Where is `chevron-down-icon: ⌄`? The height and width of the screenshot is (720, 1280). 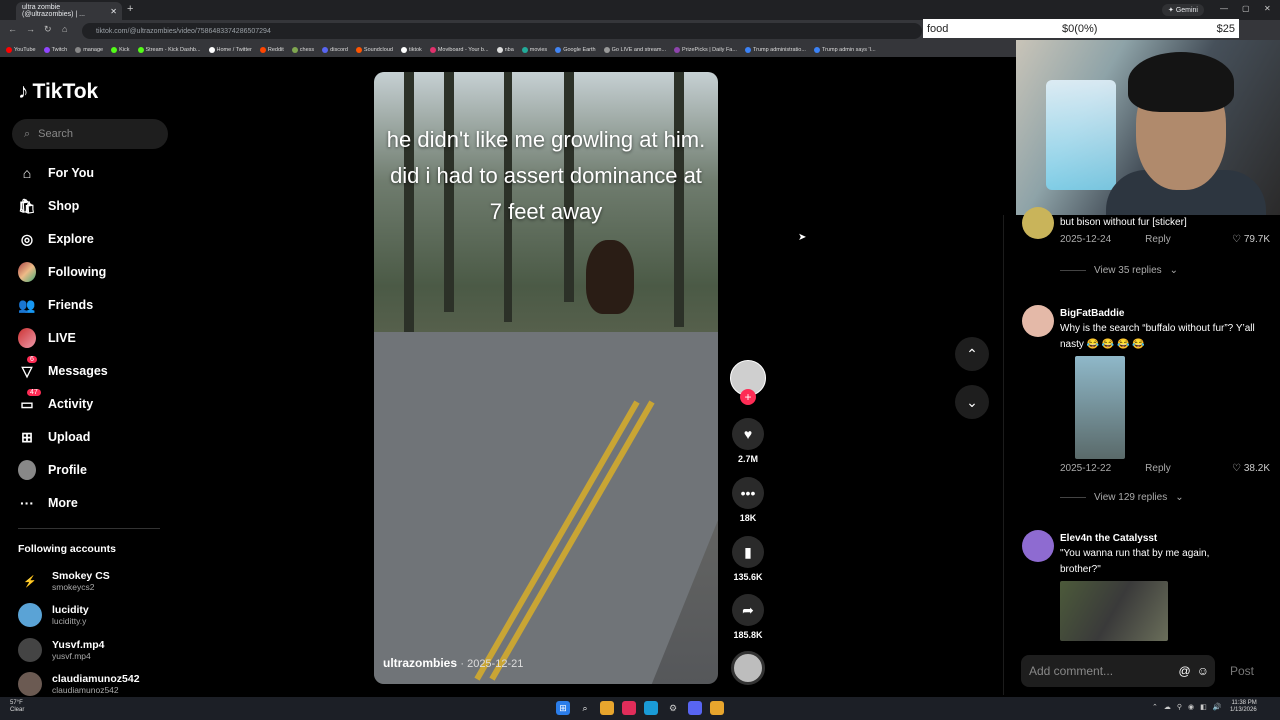
chevron-down-icon: ⌄ is located at coordinates (972, 401).